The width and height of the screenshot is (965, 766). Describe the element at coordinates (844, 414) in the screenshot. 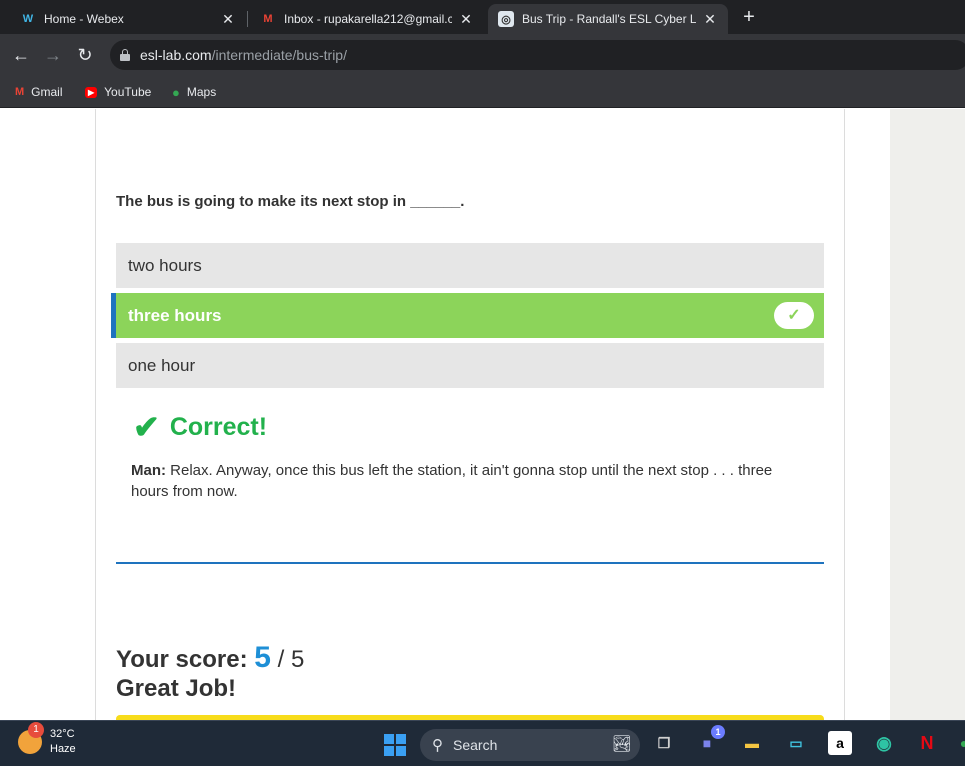

I see `content-border-right` at that location.